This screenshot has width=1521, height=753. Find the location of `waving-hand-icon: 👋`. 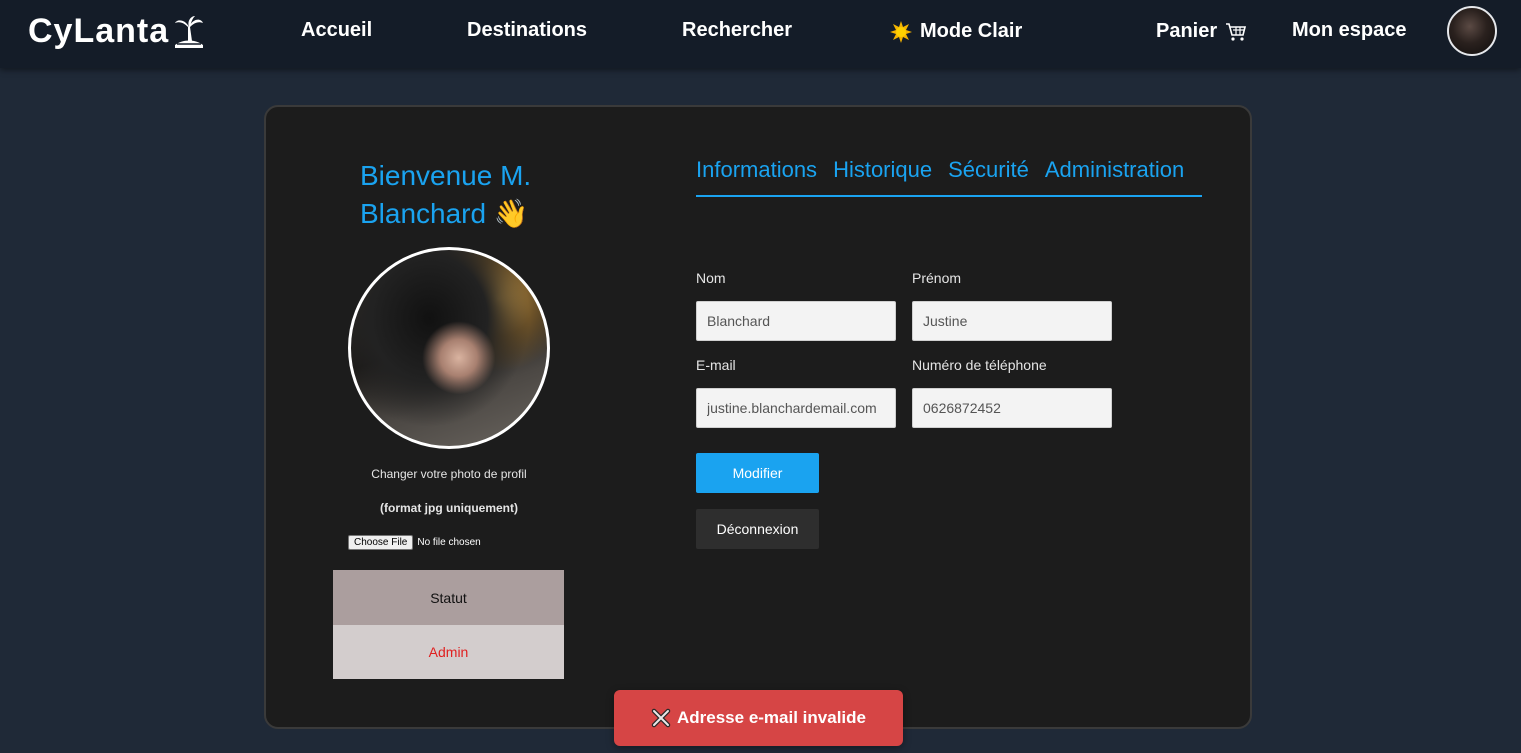

waving-hand-icon: 👋 is located at coordinates (511, 213).